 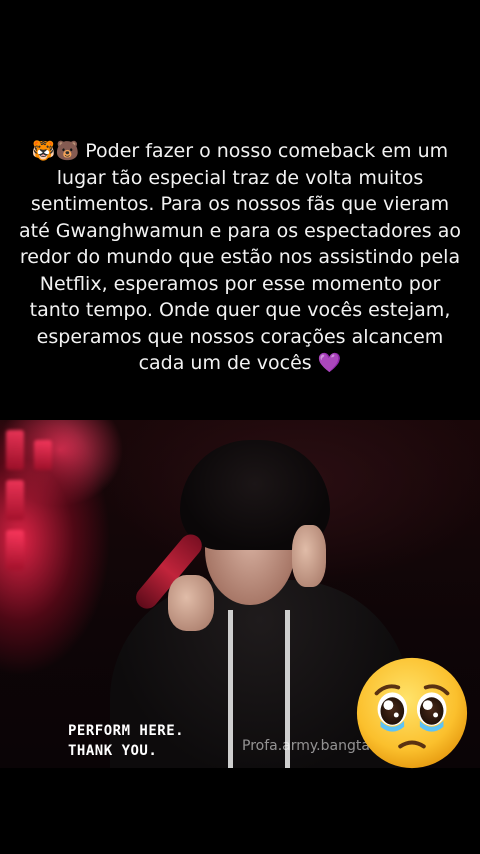 I want to click on tiger-bear-emoji-icon: 🐯🐻, so click(x=55, y=151).